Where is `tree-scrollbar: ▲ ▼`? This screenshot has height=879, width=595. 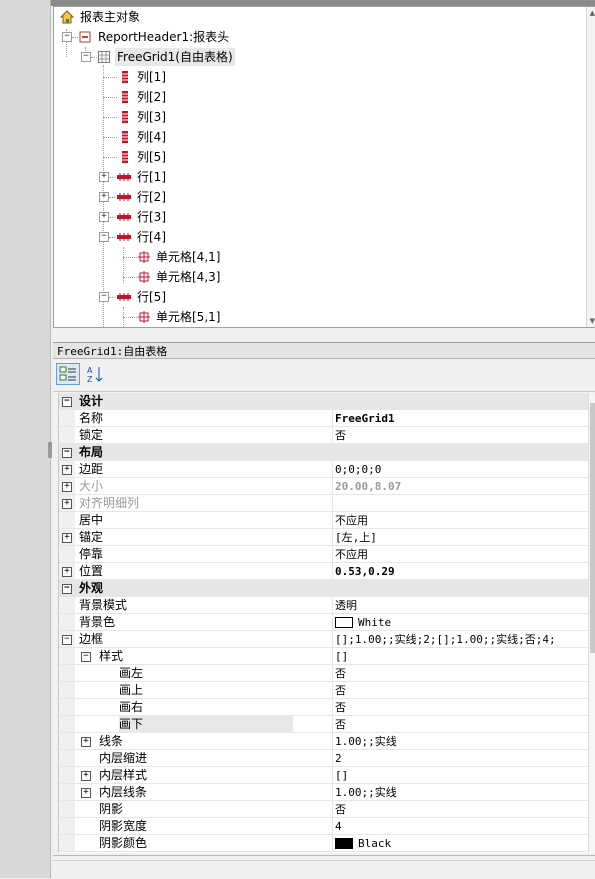 tree-scrollbar: ▲ ▼ is located at coordinates (590, 167).